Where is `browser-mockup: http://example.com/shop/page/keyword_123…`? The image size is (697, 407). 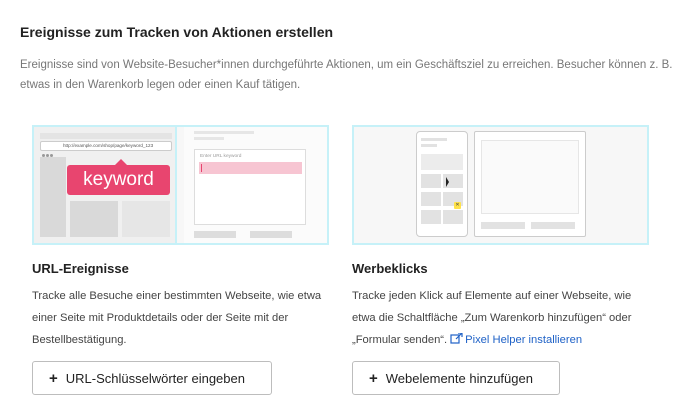 browser-mockup: http://example.com/shop/page/keyword_123… is located at coordinates (105, 185).